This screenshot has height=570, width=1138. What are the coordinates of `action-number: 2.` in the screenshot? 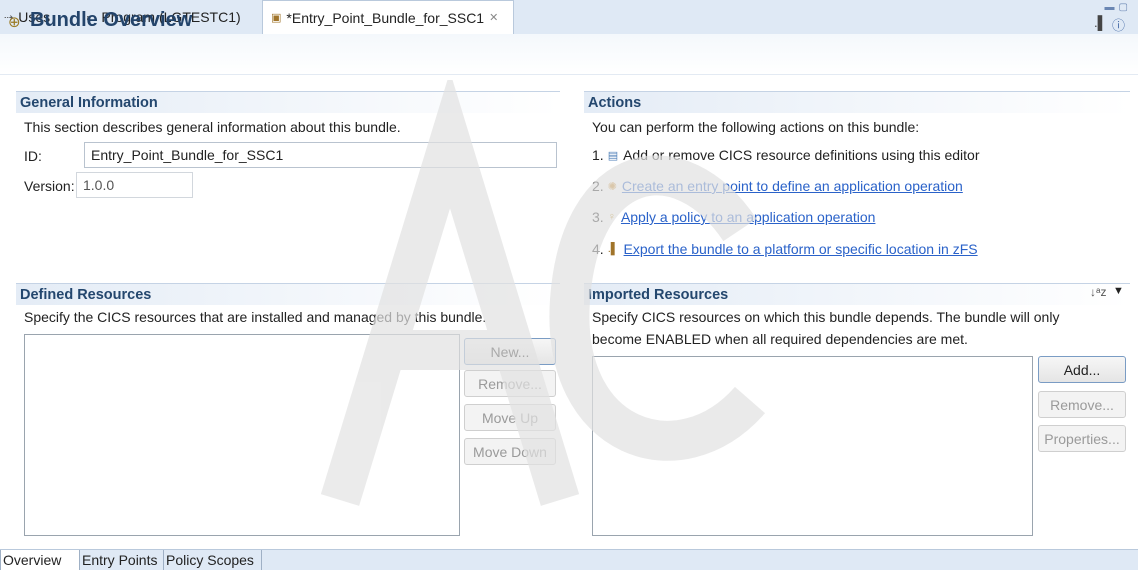 It's located at (598, 186).